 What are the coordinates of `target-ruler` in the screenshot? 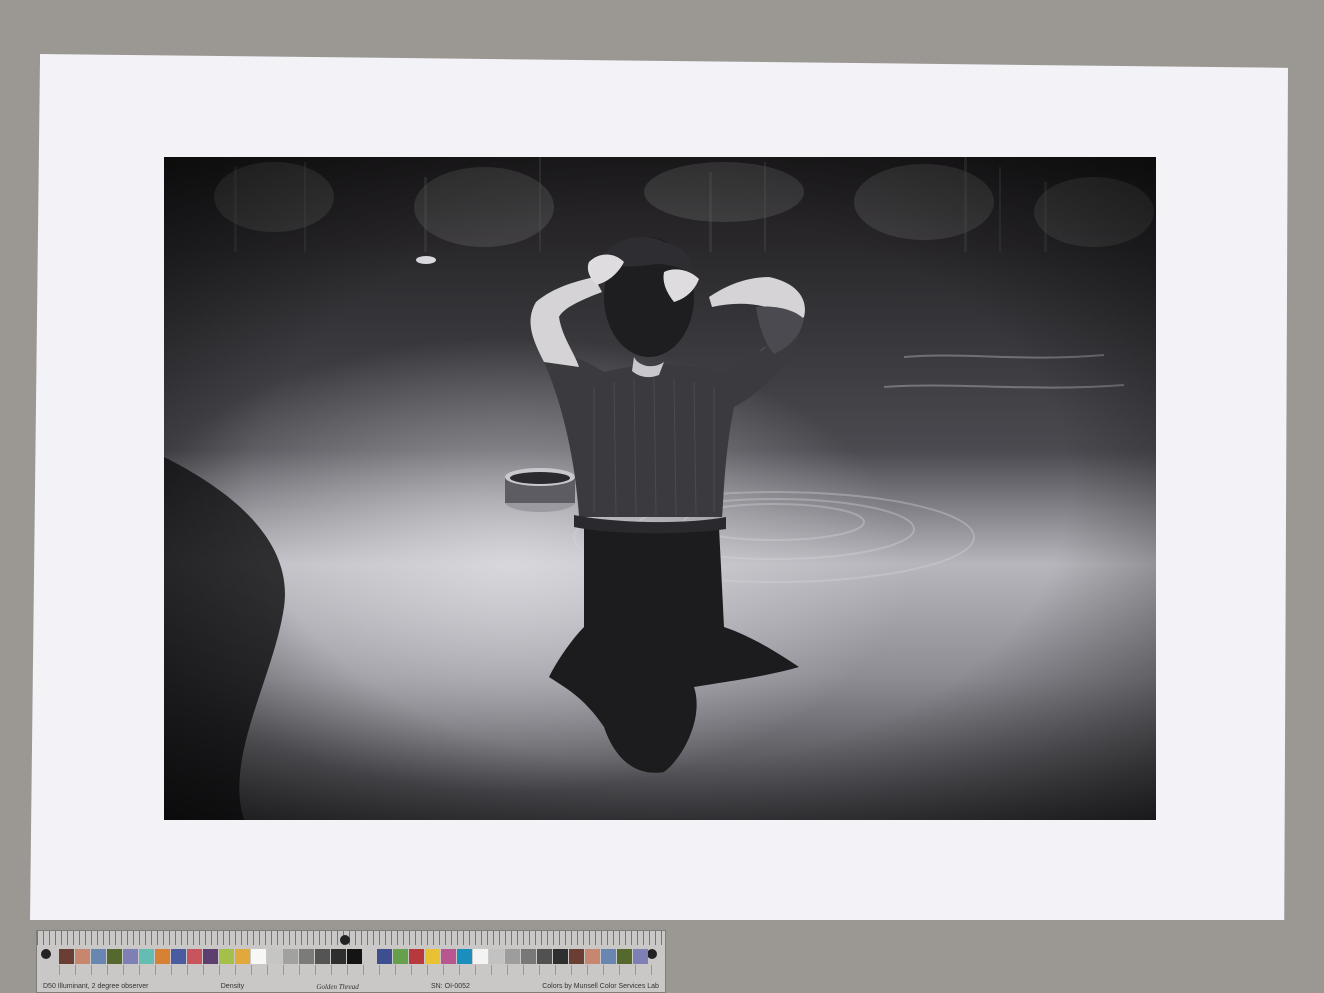 It's located at (351, 938).